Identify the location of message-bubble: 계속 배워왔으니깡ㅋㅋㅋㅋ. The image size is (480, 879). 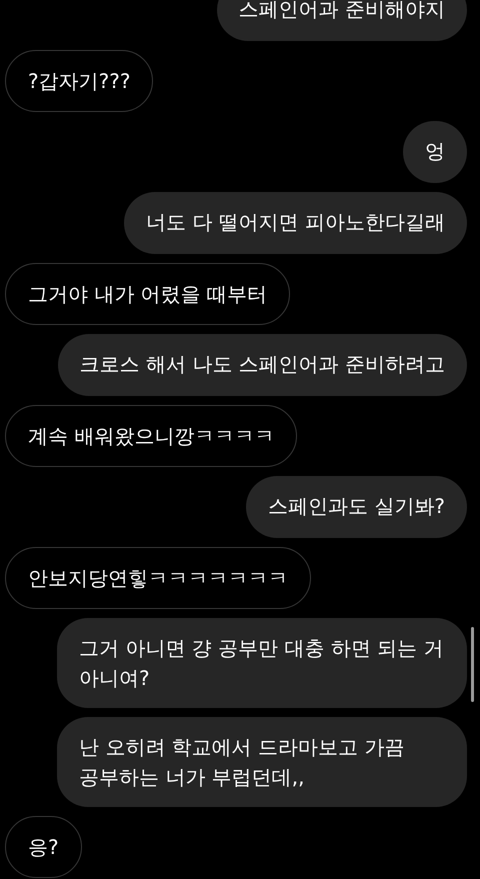
(151, 436).